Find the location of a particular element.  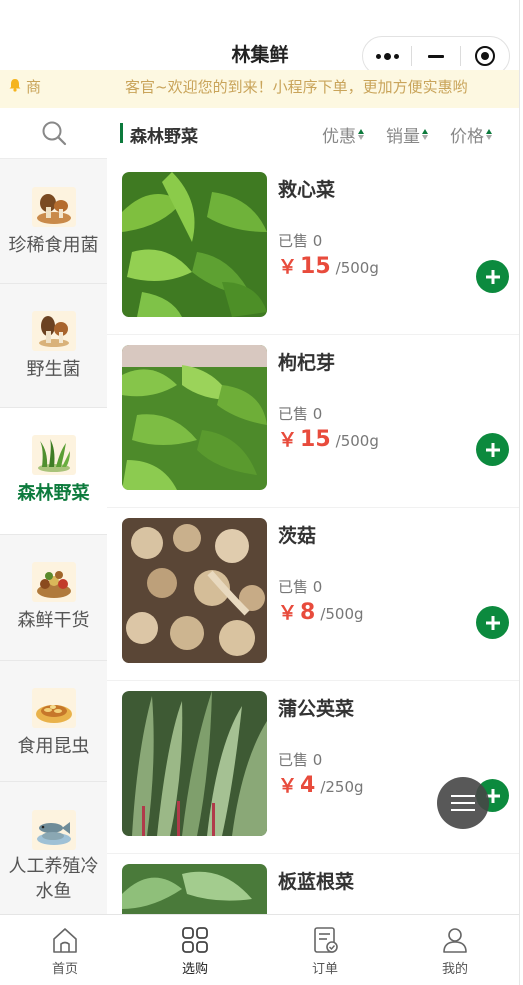

sidebar-item-label: 野生菌 is located at coordinates (53, 369).